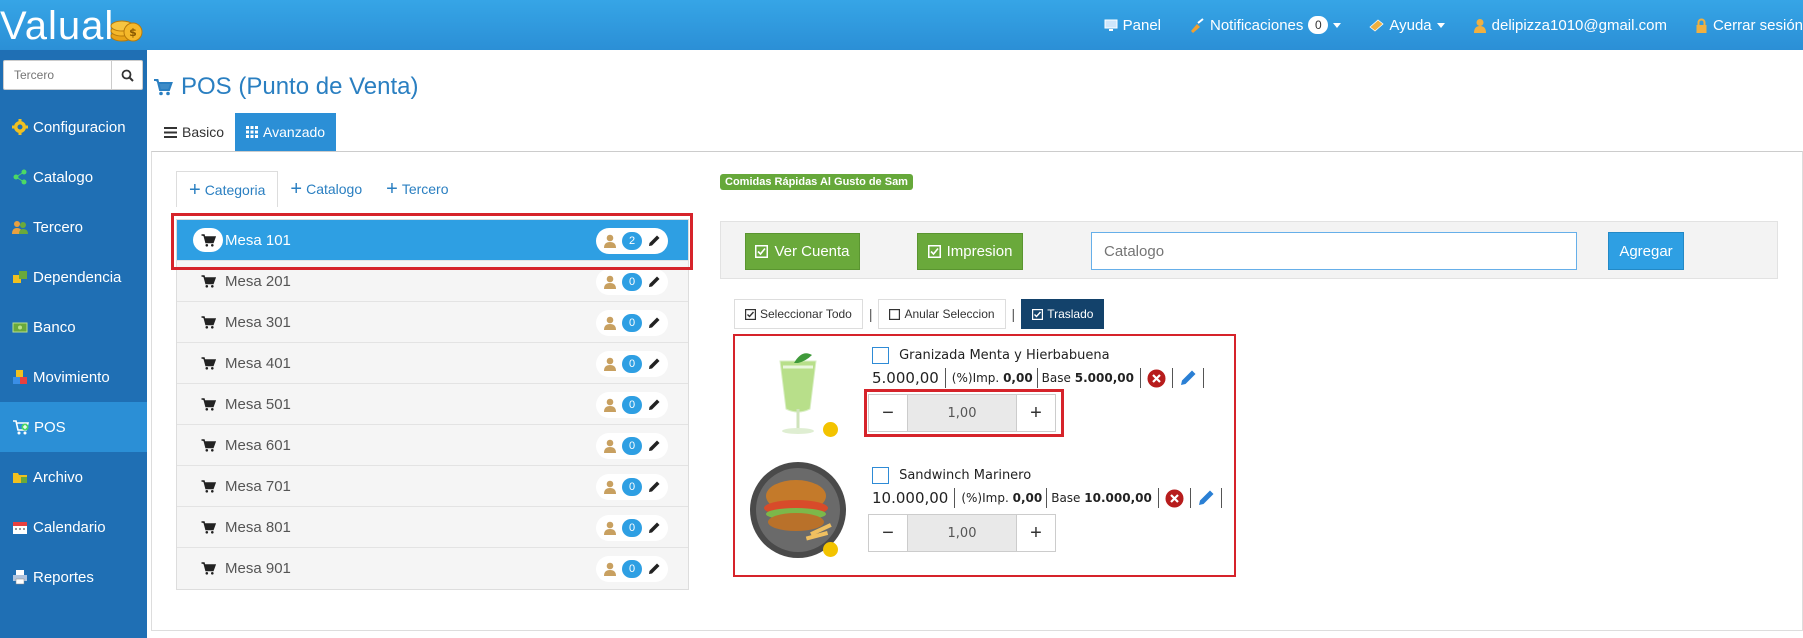 Image resolution: width=1803 pixels, height=638 pixels. I want to click on add-tercero-button: + Tercero, so click(417, 189).